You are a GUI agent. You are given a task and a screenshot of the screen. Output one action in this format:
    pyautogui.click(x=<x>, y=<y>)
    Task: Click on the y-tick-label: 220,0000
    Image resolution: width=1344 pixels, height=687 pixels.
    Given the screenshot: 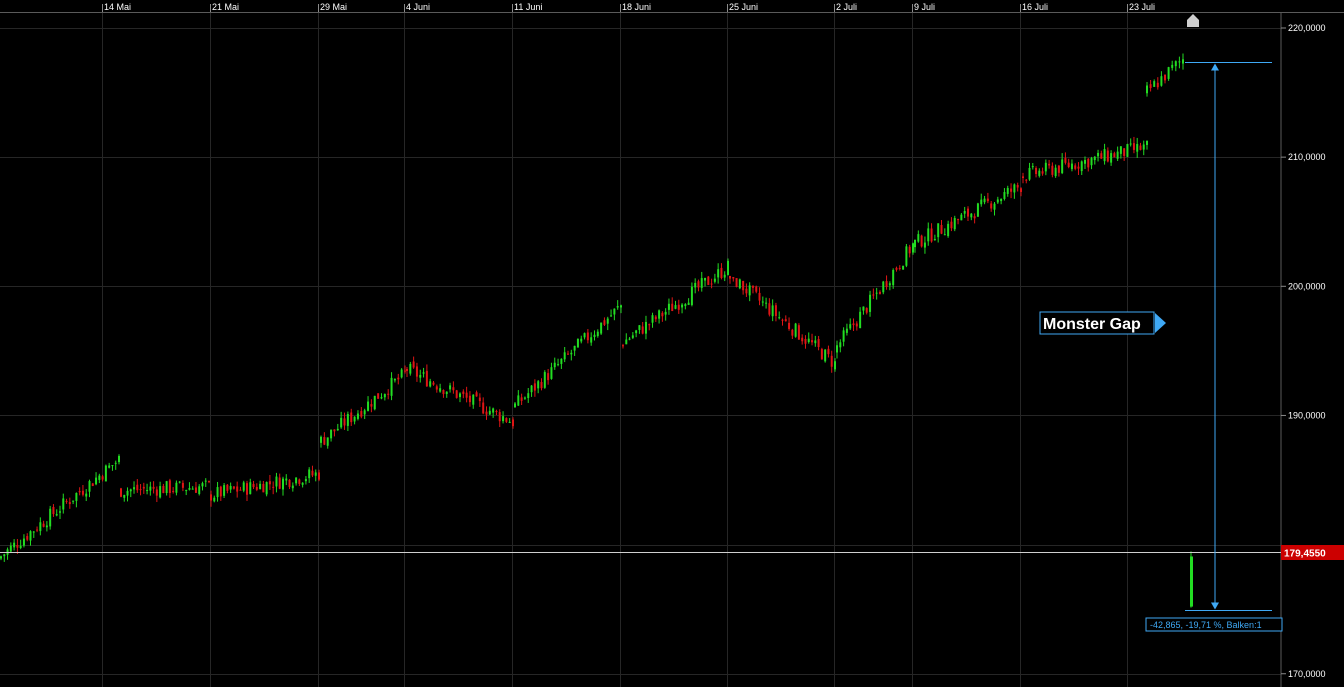 What is the action you would take?
    pyautogui.click(x=1307, y=28)
    